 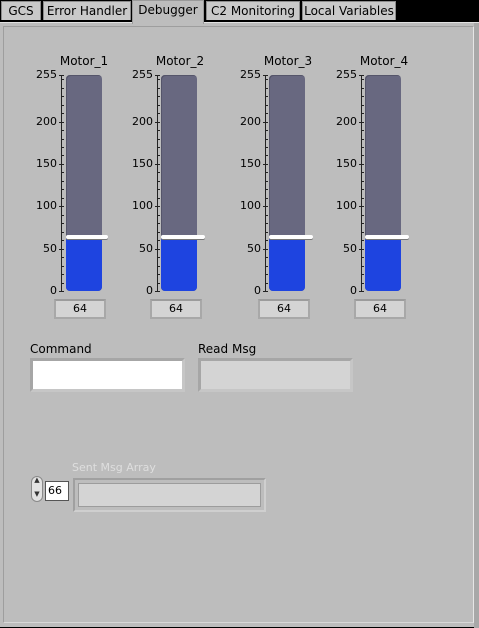 What do you see at coordinates (37, 489) in the screenshot?
I see `array-index-spinner: ▲ ▼` at bounding box center [37, 489].